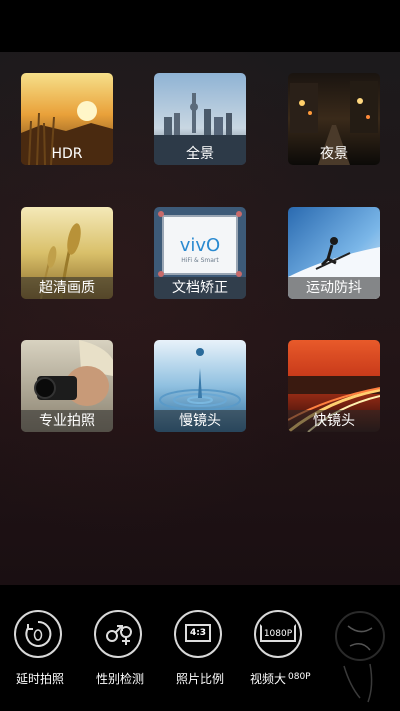 Image resolution: width=400 pixels, height=711 pixels. What do you see at coordinates (67, 288) in the screenshot?
I see `mode-label: 超清画质` at bounding box center [67, 288].